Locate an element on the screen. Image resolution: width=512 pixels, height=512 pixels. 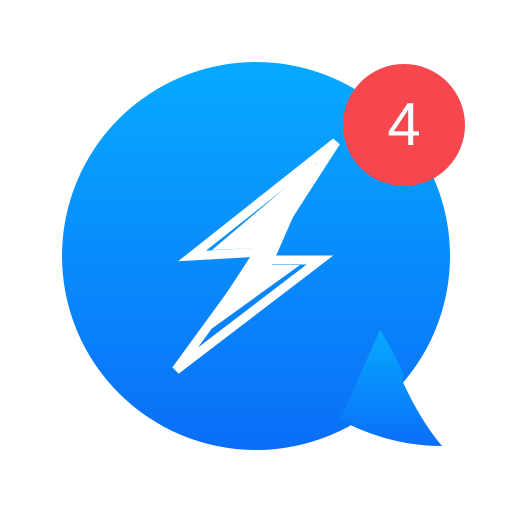
notification-count: 4 is located at coordinates (404, 124).